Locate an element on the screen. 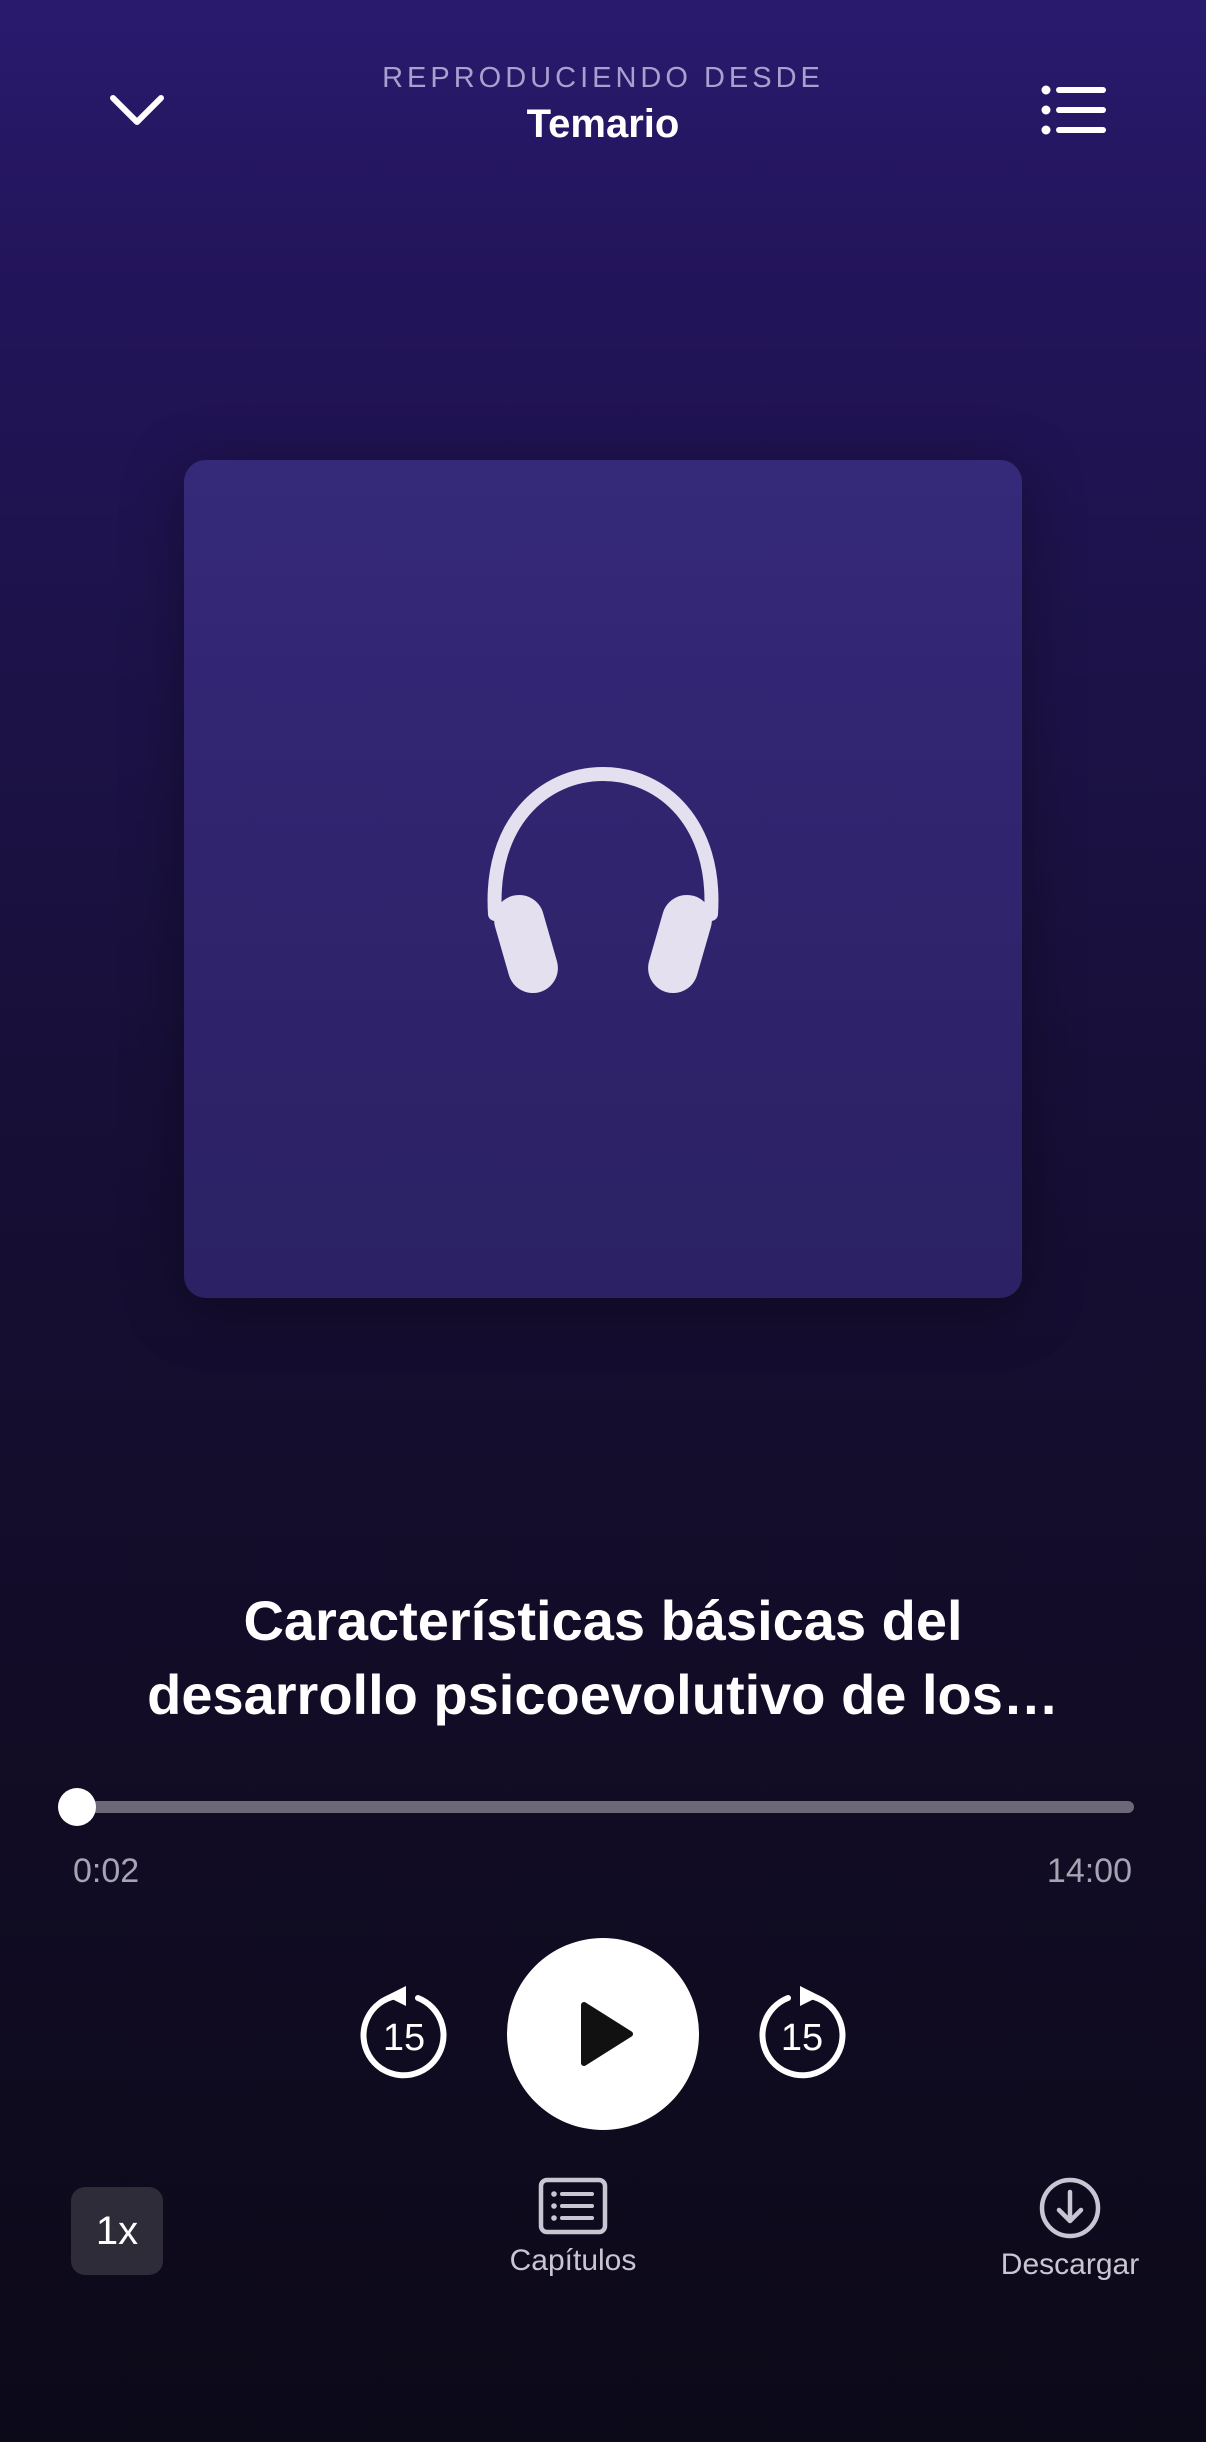 The height and width of the screenshot is (2442, 1206). forward-icon: 15 is located at coordinates (802, 2032).